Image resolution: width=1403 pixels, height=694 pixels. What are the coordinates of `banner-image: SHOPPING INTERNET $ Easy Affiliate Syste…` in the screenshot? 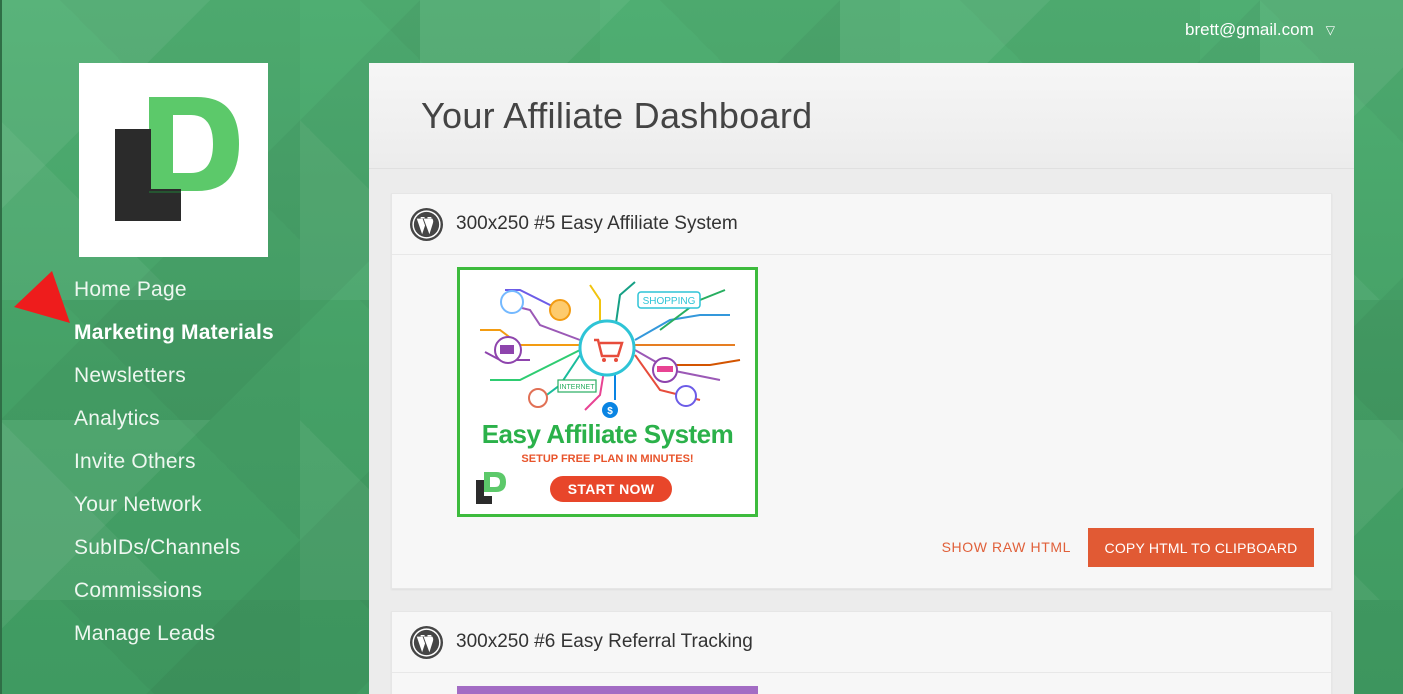 It's located at (607, 392).